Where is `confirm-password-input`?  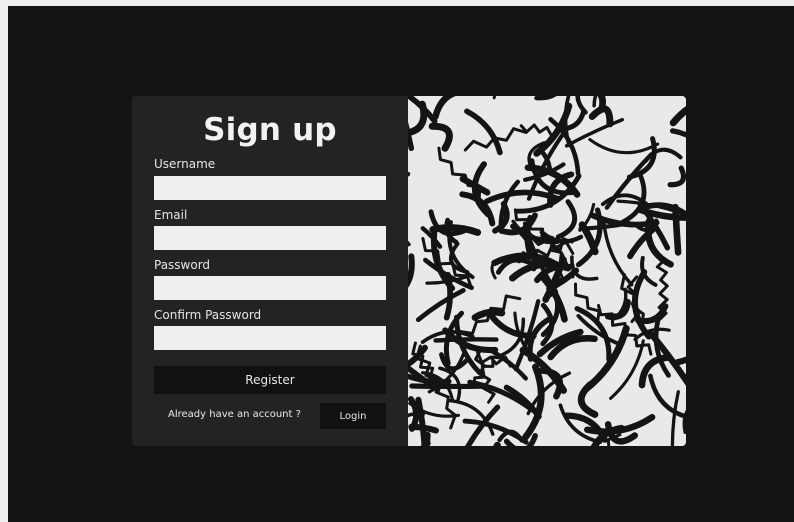 confirm-password-input is located at coordinates (270, 338).